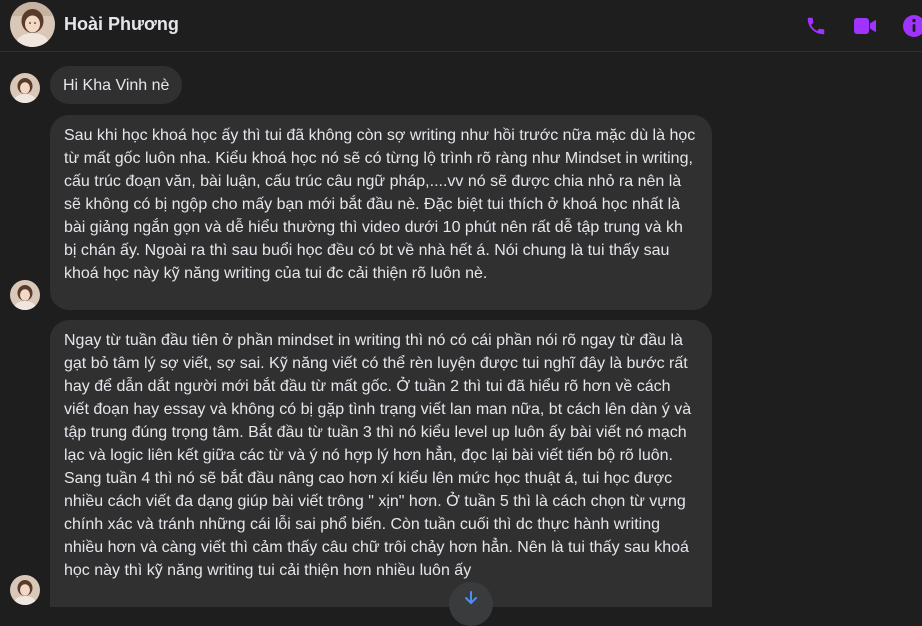 The height and width of the screenshot is (626, 922). I want to click on arrow-down-icon, so click(471, 598).